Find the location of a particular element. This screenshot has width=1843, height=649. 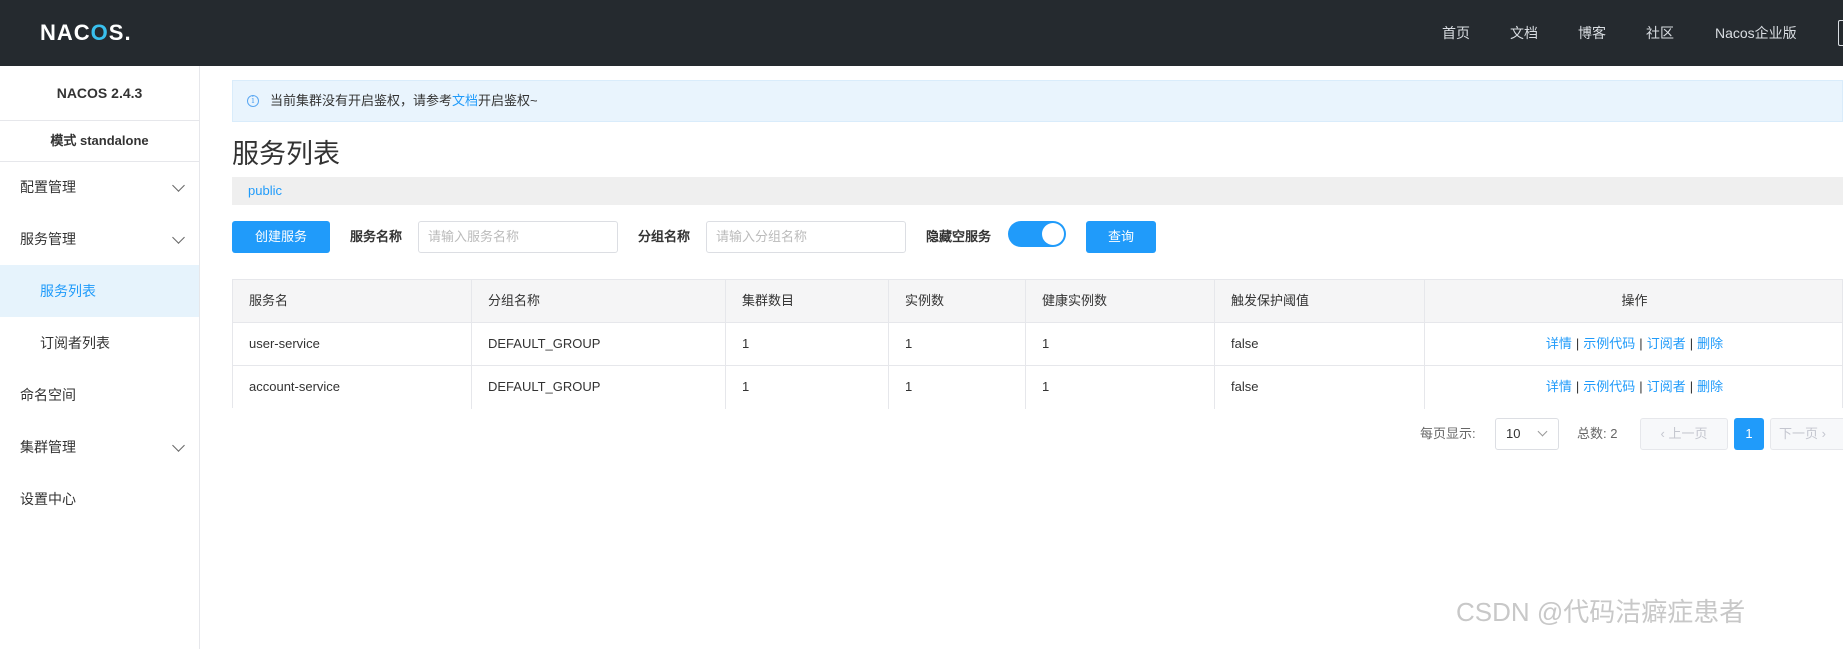

notice-text: 当前集群没有开启鉴权，请参考文档开启鉴权~ is located at coordinates (404, 101).